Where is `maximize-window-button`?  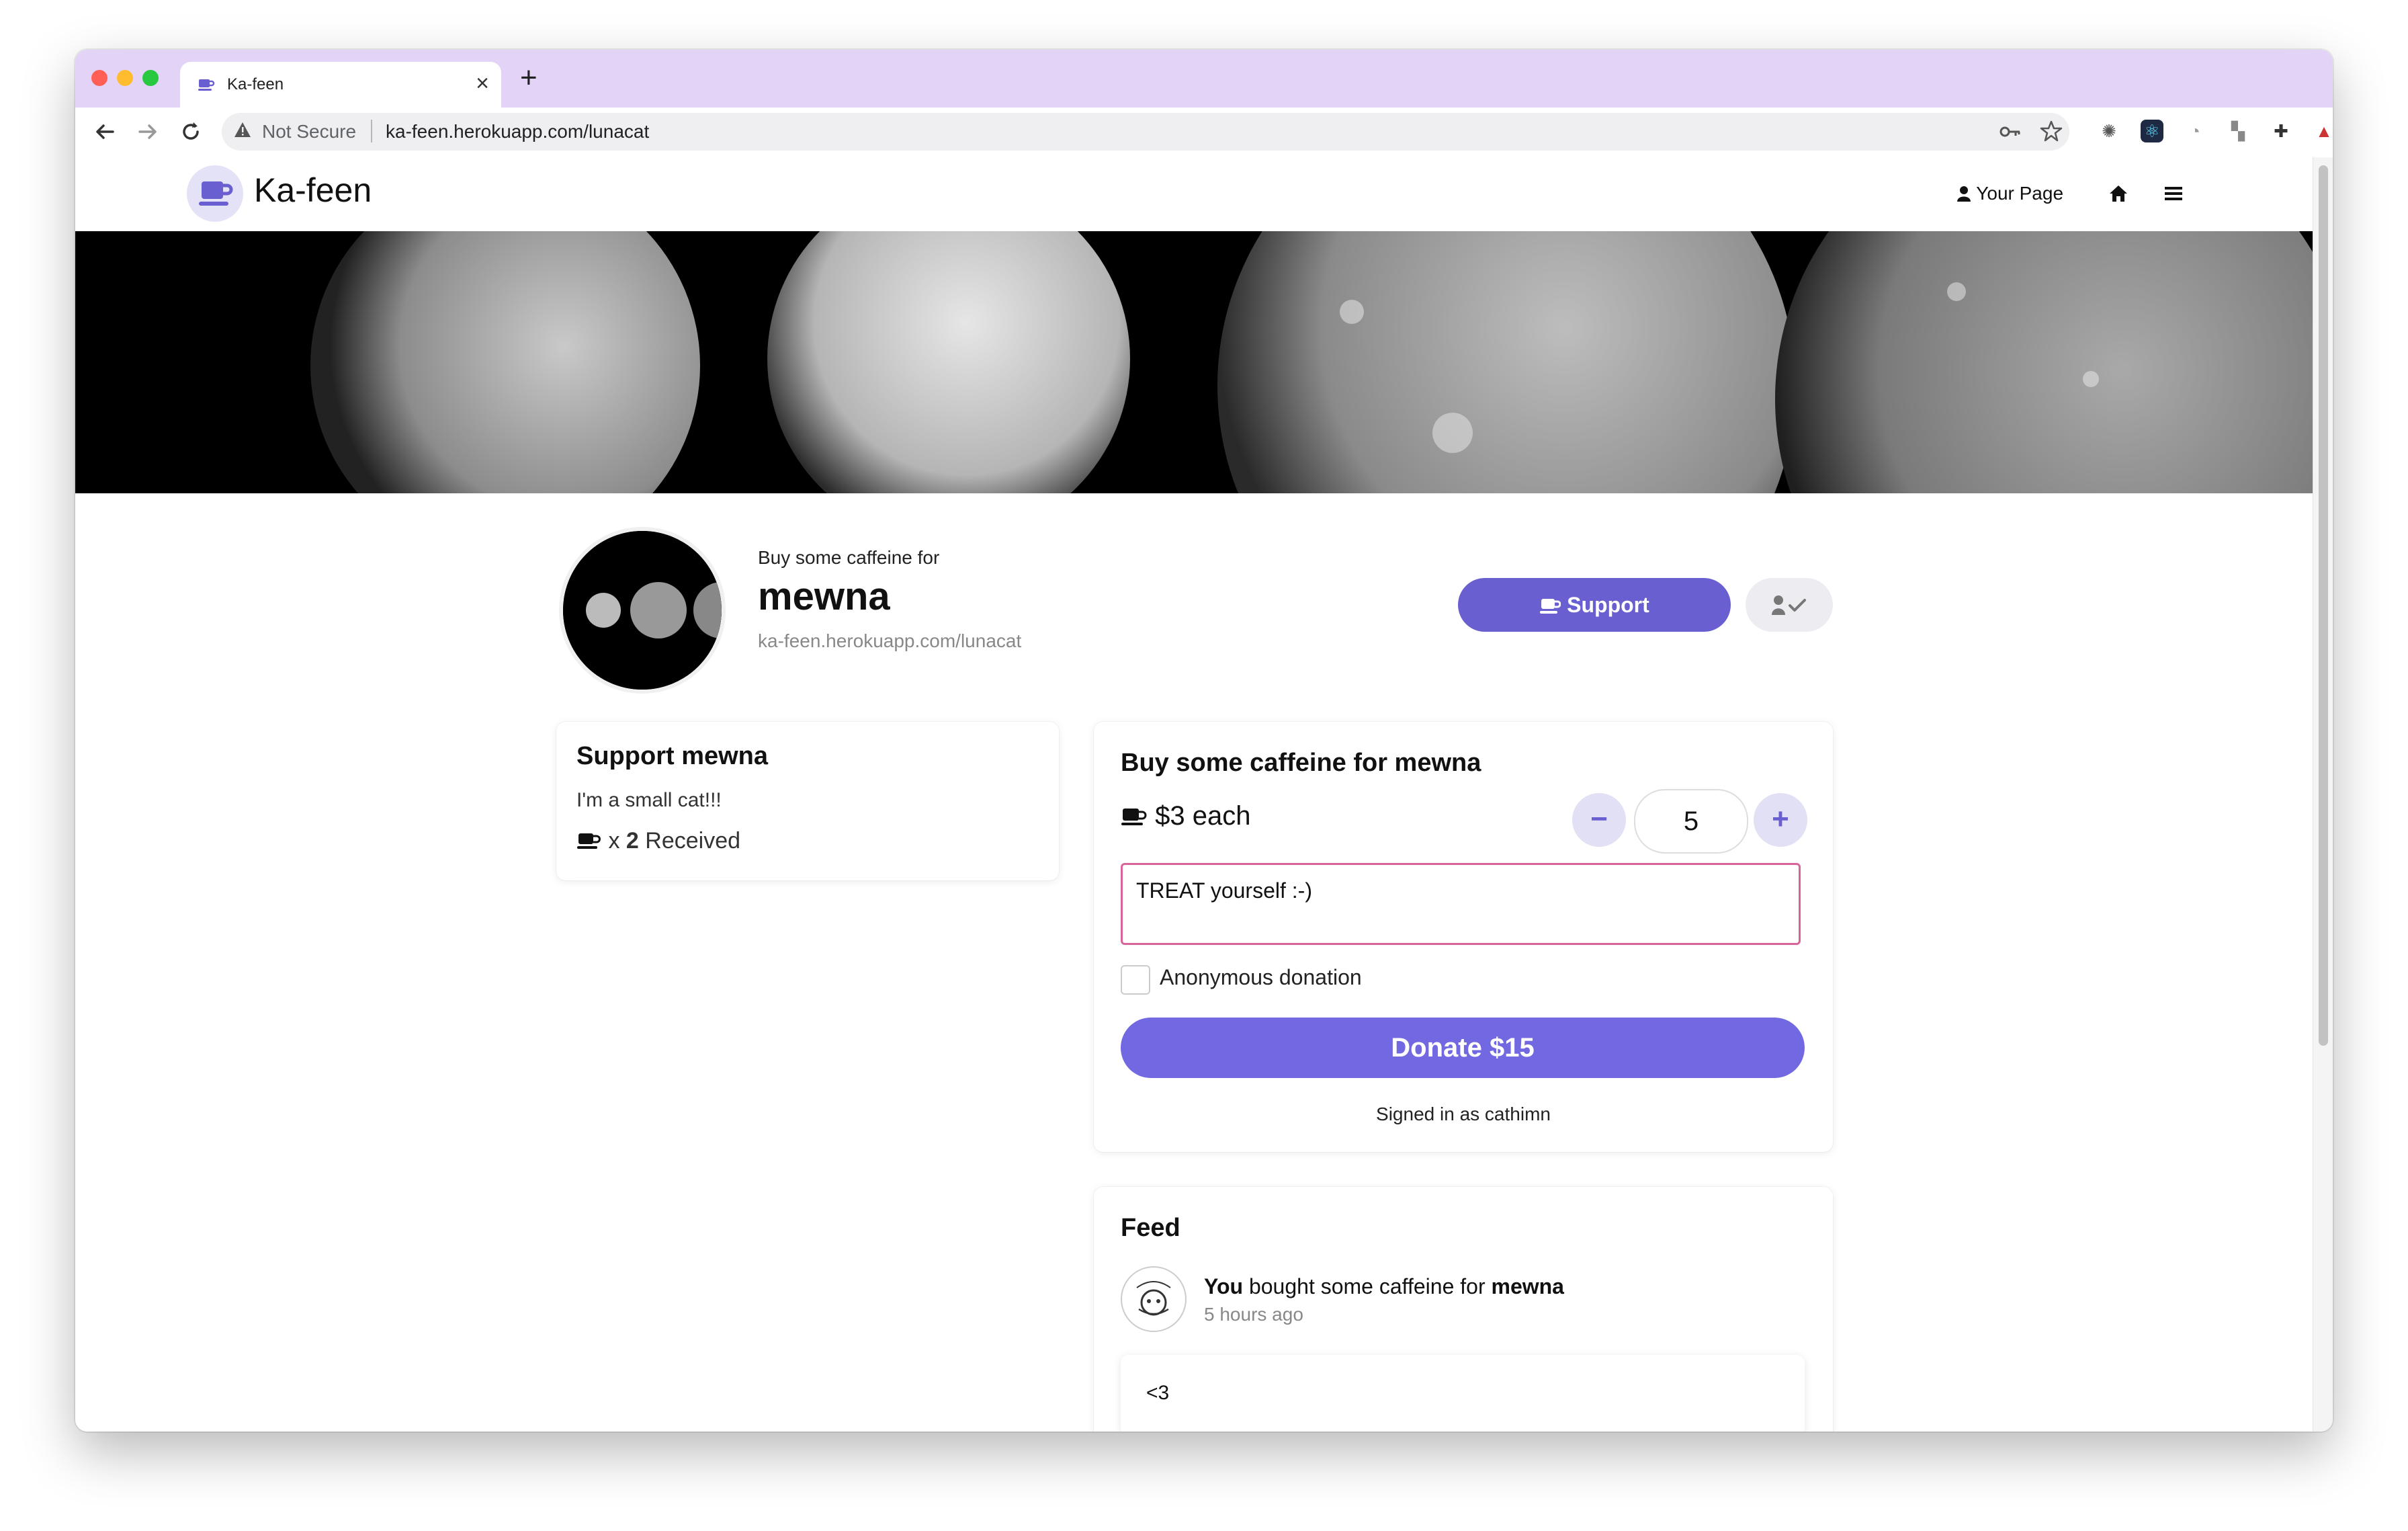 maximize-window-button is located at coordinates (150, 78).